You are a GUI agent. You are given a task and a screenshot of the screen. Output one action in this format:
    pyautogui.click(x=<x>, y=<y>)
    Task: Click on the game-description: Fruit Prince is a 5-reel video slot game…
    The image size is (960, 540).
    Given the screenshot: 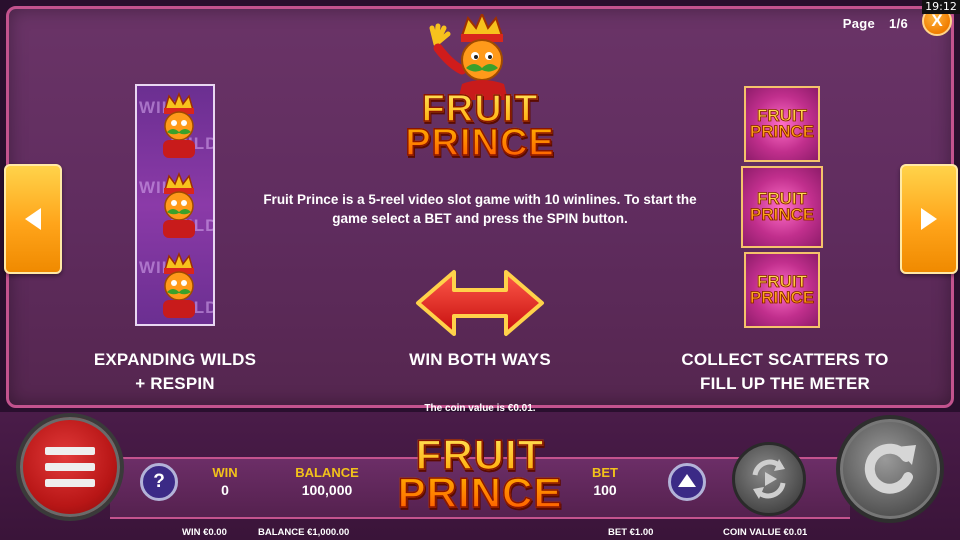 What is the action you would take?
    pyautogui.click(x=480, y=209)
    